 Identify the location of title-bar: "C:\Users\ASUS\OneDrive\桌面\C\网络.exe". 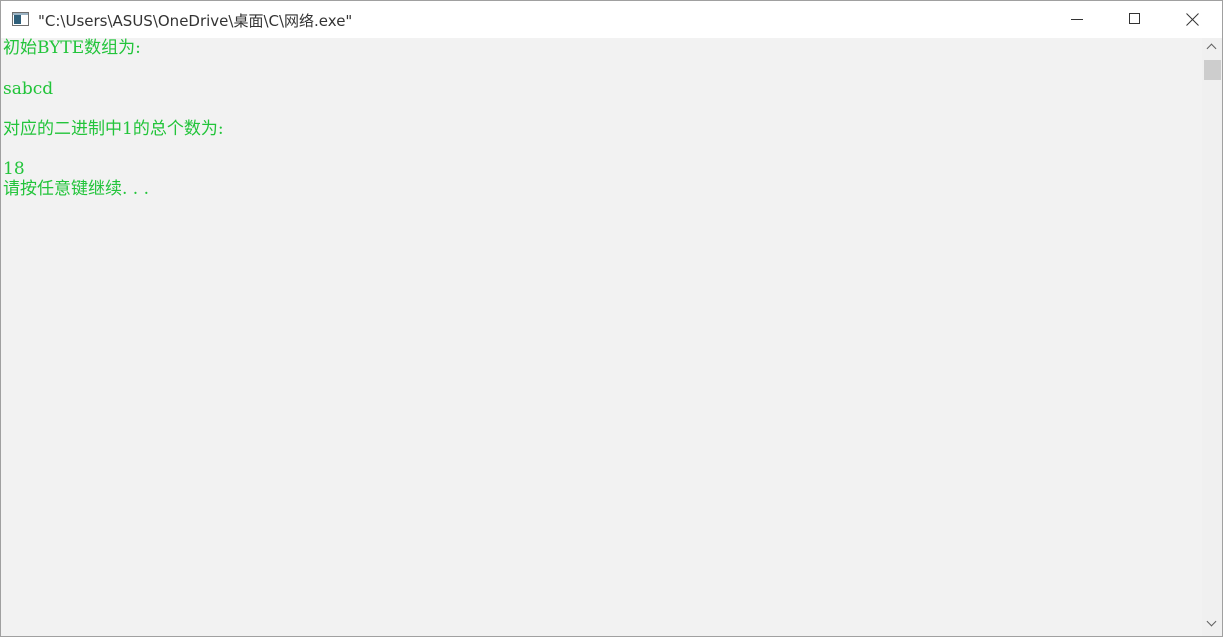
(611, 19).